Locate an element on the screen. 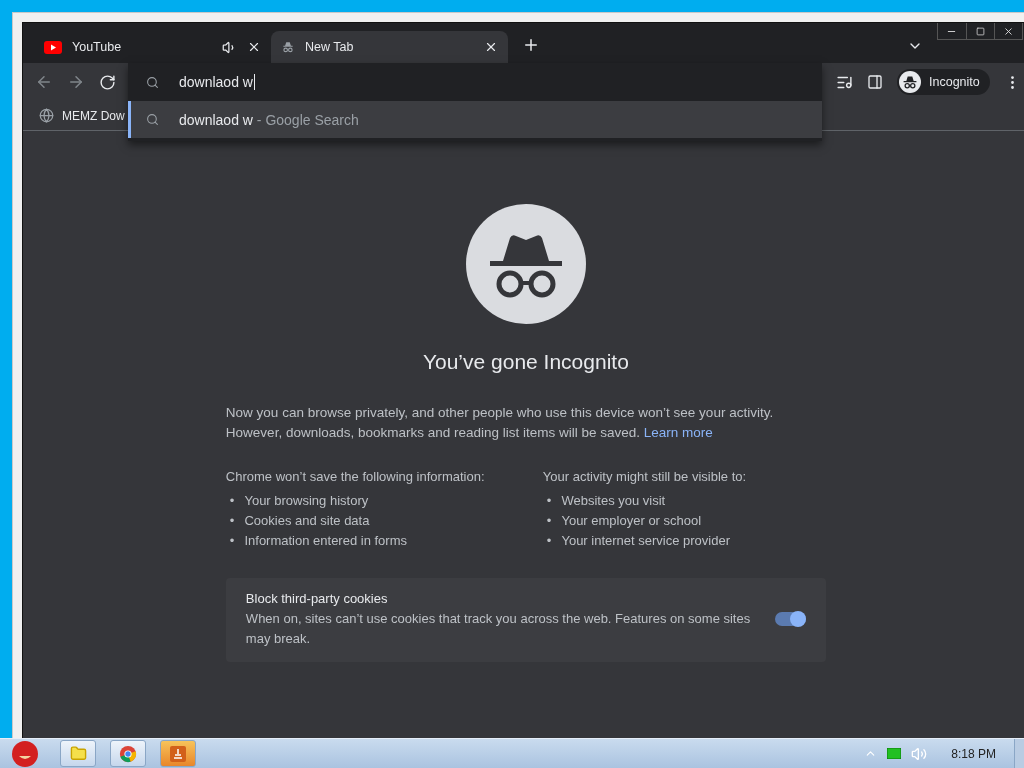 The image size is (1024, 768). list-item: Websites you visit is located at coordinates (613, 501).